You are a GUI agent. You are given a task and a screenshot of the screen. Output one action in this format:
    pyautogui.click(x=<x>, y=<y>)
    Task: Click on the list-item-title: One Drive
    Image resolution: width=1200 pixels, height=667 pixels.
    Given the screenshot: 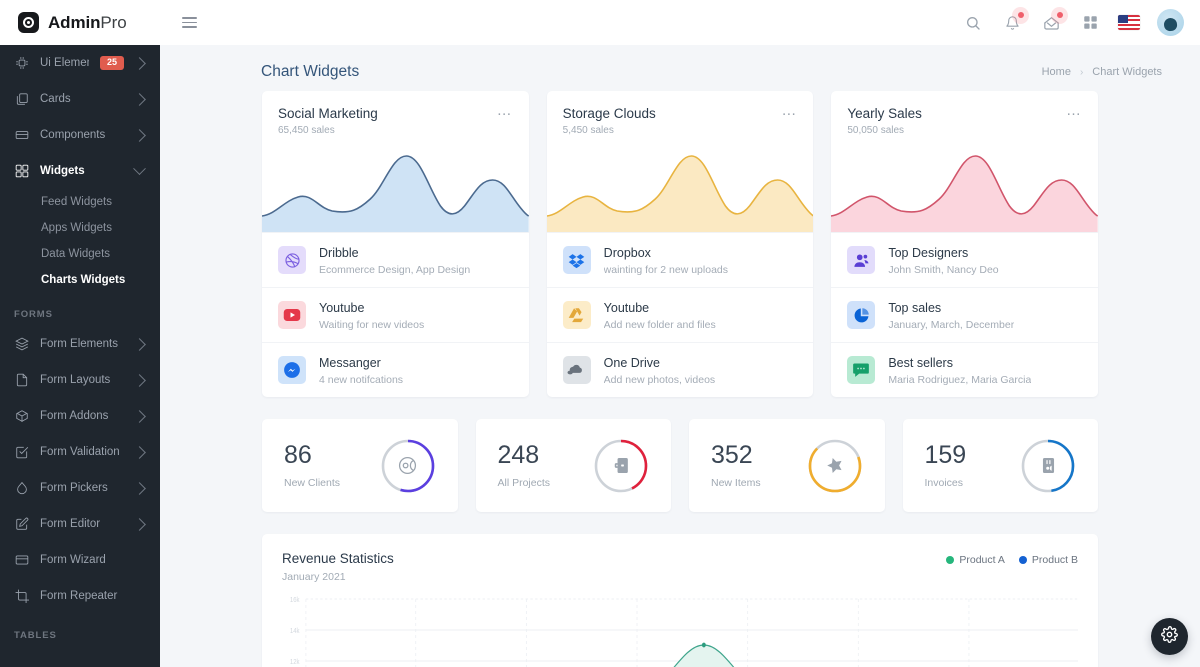 What is the action you would take?
    pyautogui.click(x=631, y=363)
    